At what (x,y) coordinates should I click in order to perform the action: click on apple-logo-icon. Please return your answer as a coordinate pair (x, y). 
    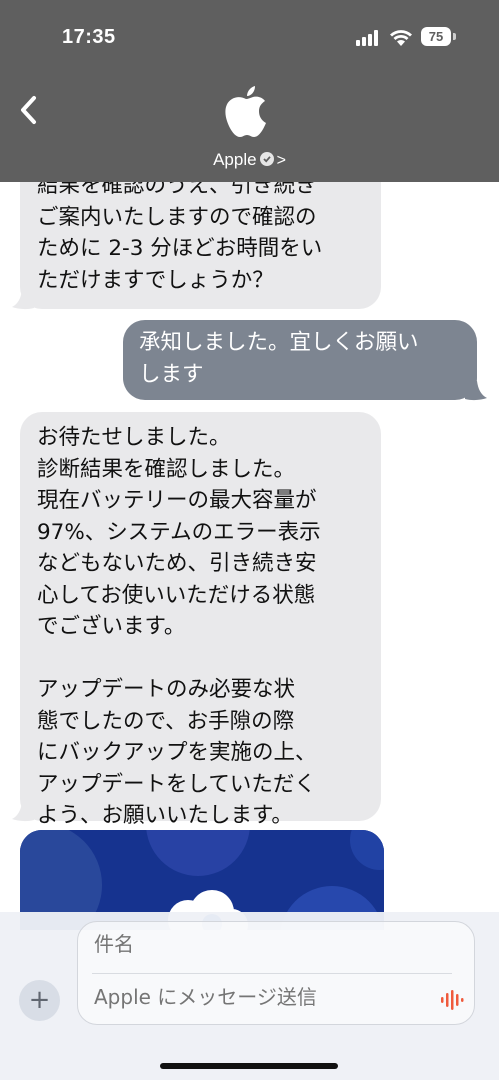
    Looking at the image, I should click on (246, 111).